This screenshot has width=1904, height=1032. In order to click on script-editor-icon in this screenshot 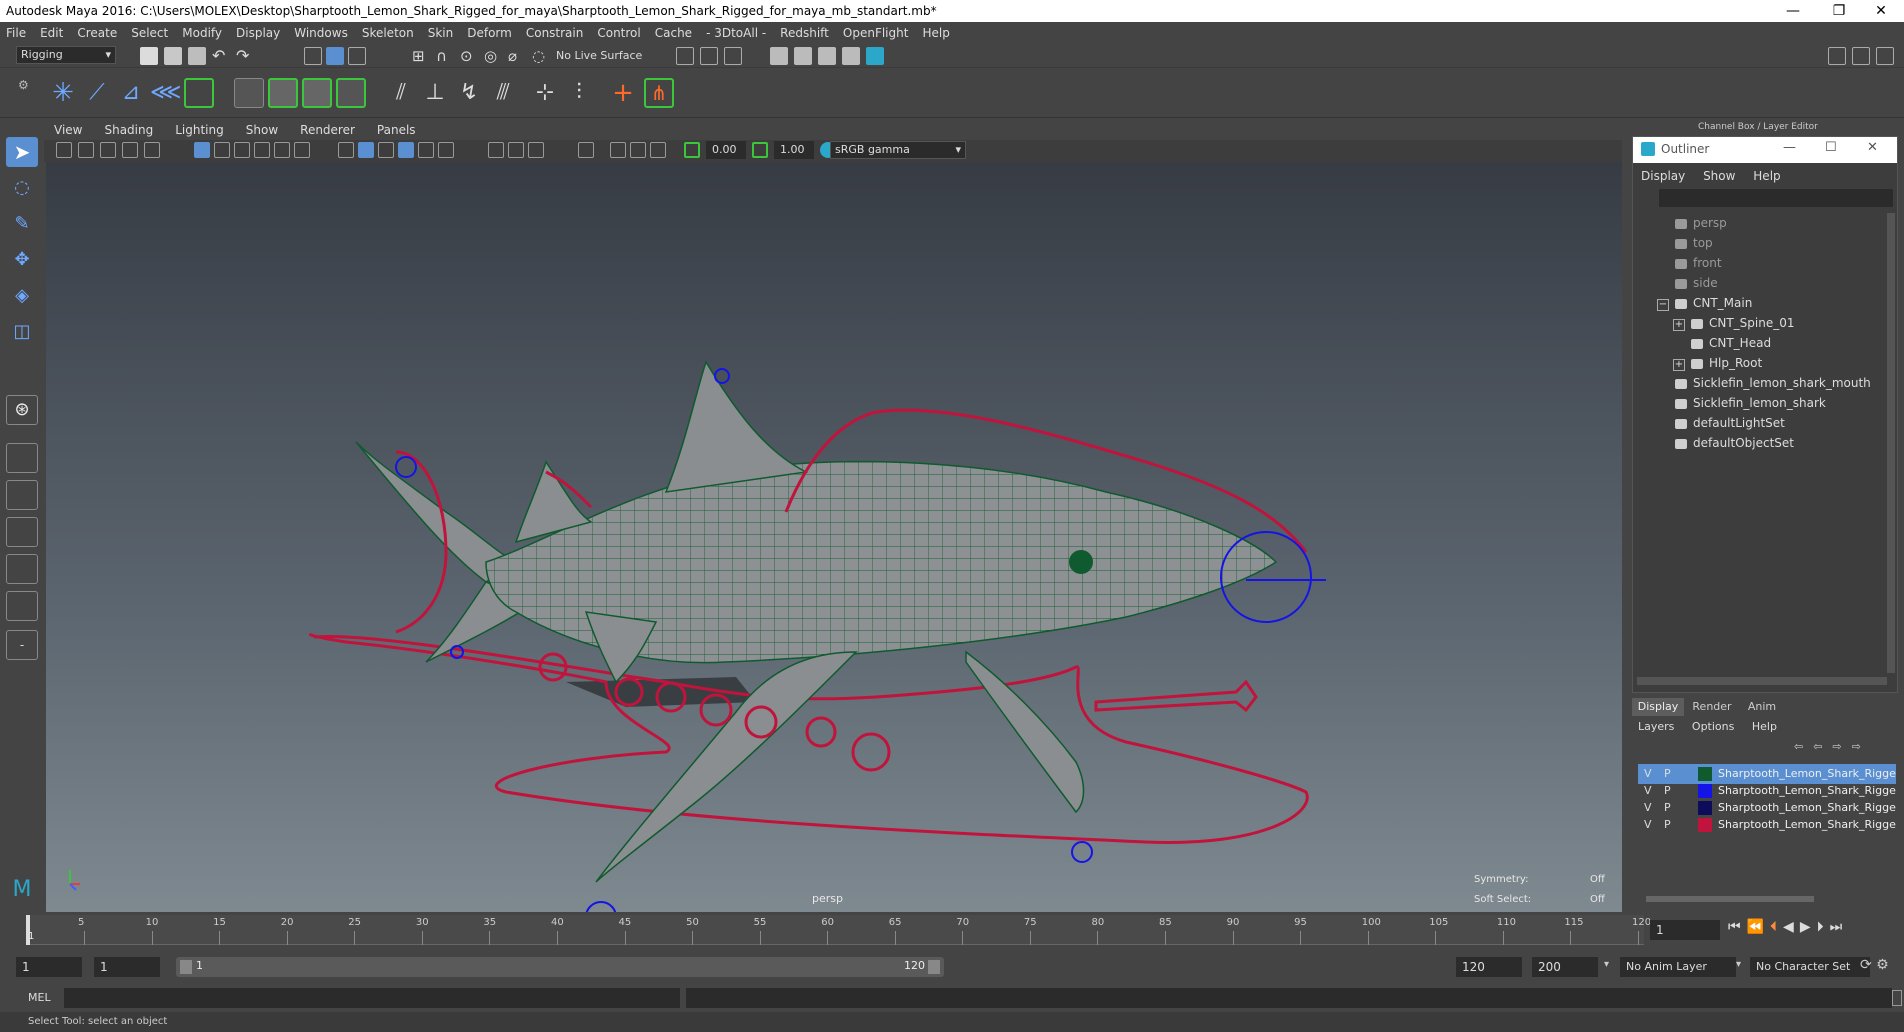, I will do `click(1897, 998)`.